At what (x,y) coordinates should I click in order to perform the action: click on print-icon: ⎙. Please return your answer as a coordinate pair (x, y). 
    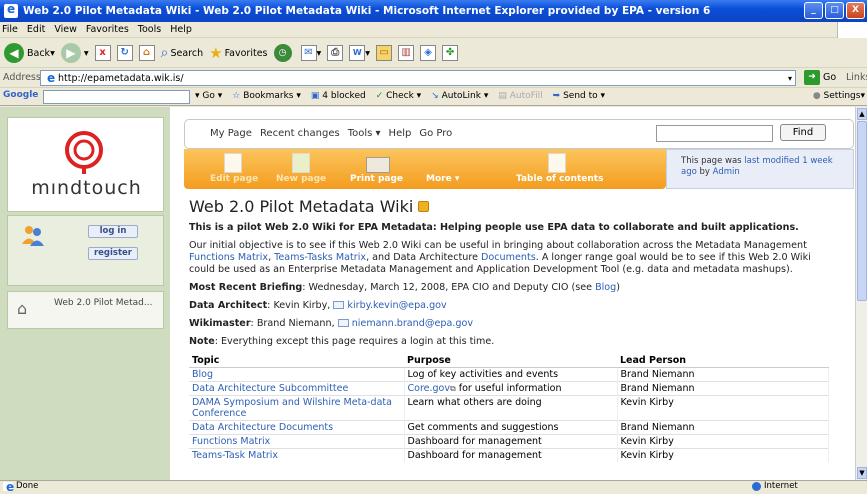
    Looking at the image, I should click on (335, 53).